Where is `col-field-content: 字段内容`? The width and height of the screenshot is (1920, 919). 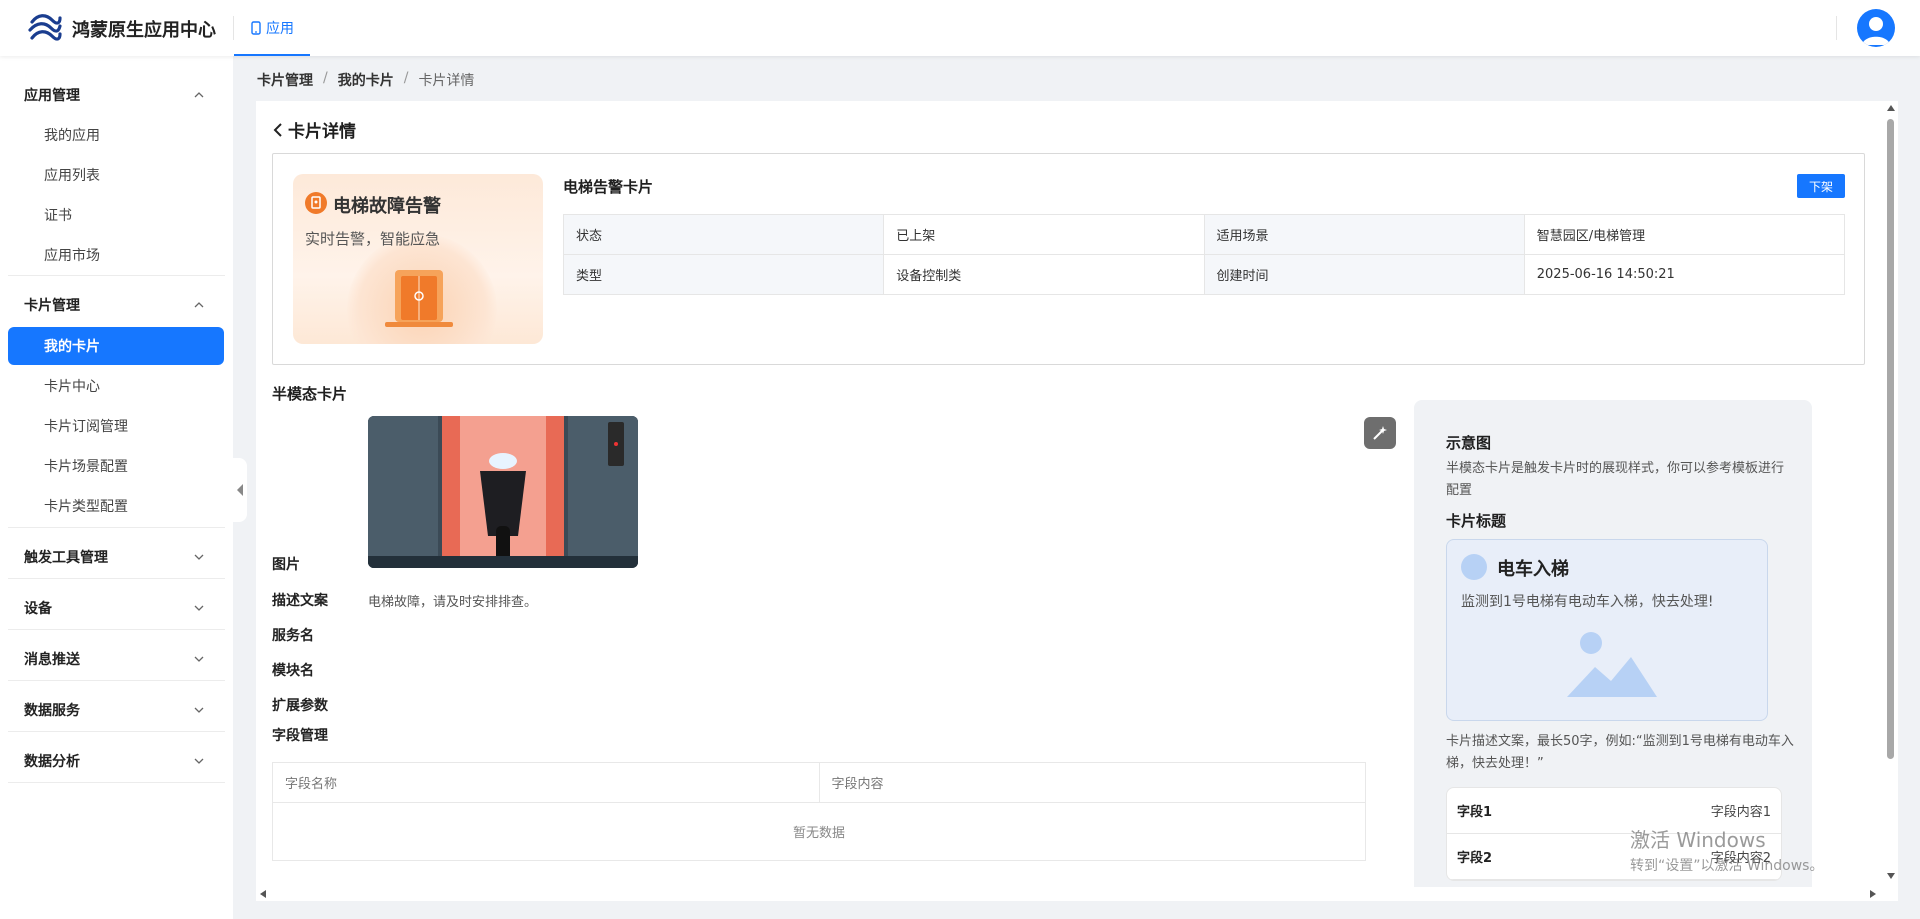 col-field-content: 字段内容 is located at coordinates (1092, 782).